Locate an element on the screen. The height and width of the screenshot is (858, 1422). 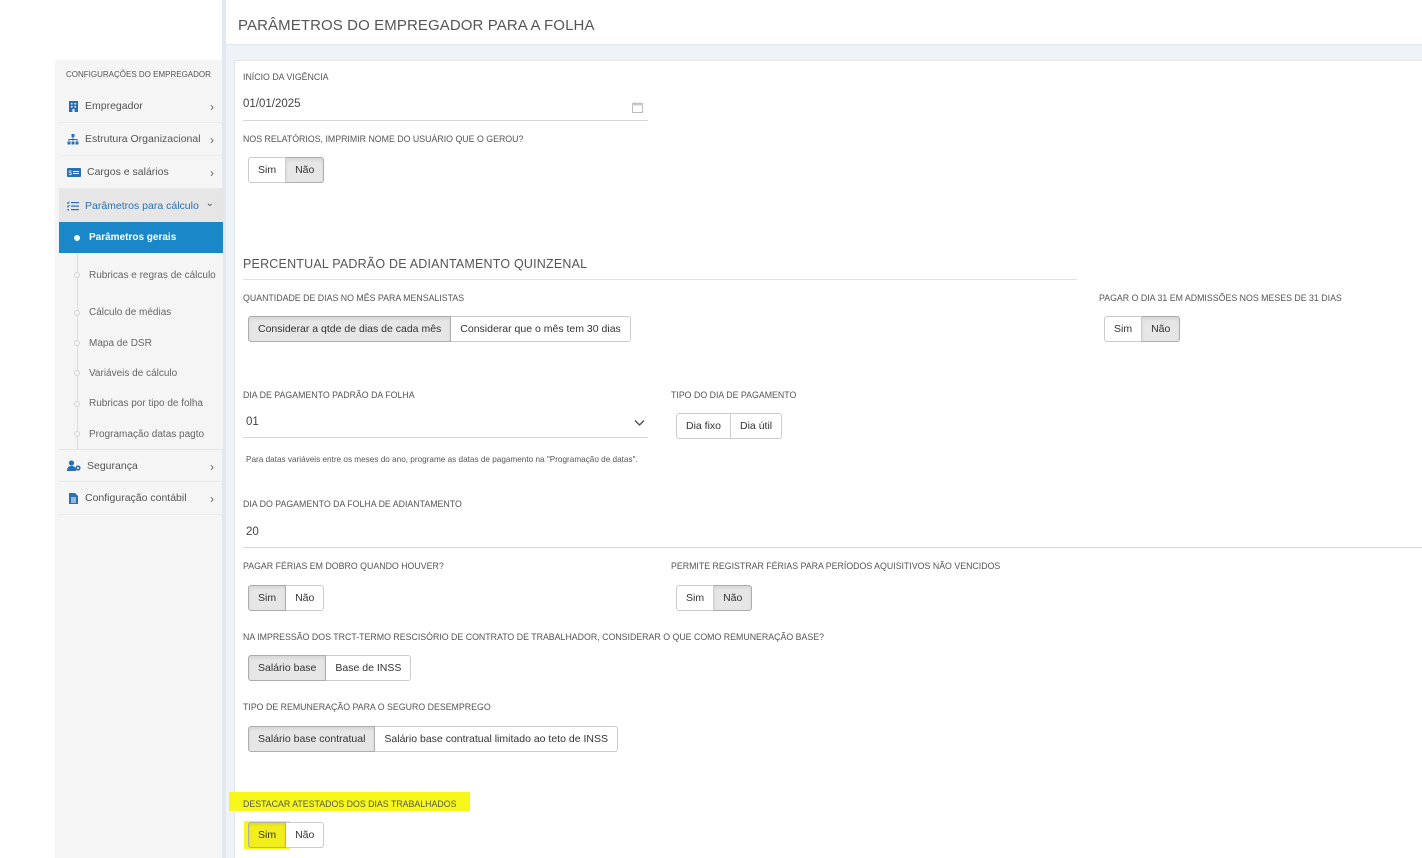
imprimir-usuario-toggle: Sim Não is located at coordinates (286, 170).